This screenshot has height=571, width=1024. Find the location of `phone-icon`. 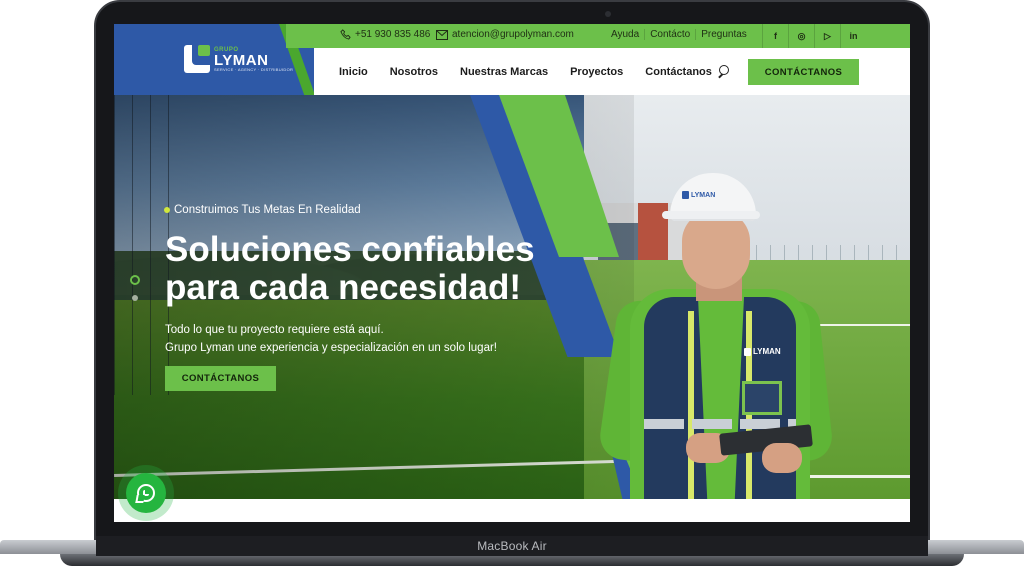

phone-icon is located at coordinates (345, 34).